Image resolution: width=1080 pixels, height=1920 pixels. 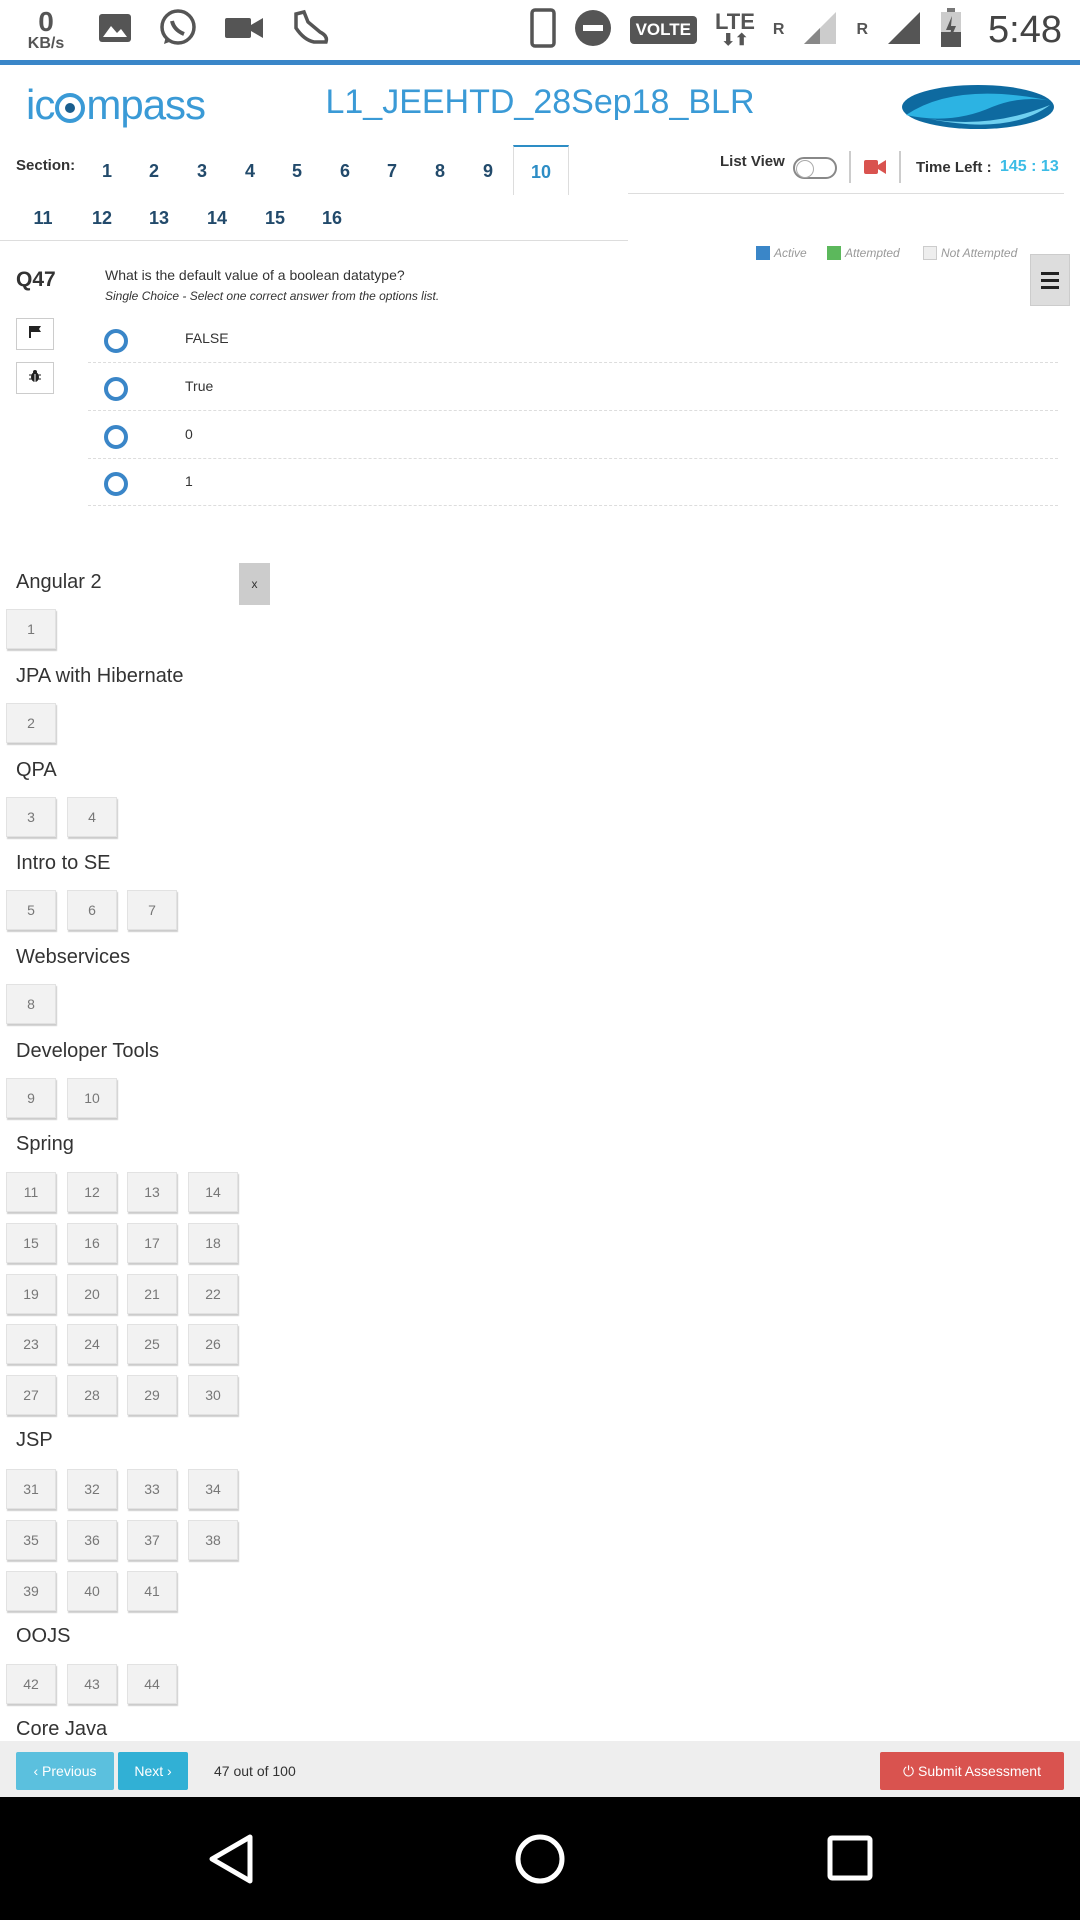 What do you see at coordinates (152, 910) in the screenshot?
I see `question-nav-button: 7` at bounding box center [152, 910].